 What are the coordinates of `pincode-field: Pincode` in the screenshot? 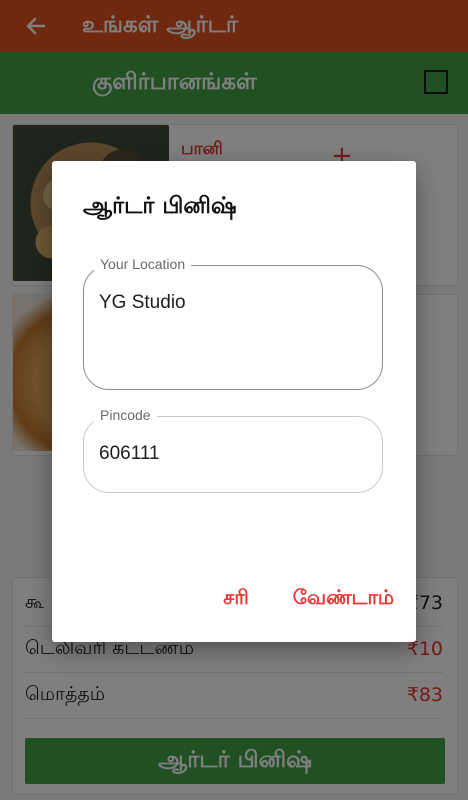 It's located at (233, 450).